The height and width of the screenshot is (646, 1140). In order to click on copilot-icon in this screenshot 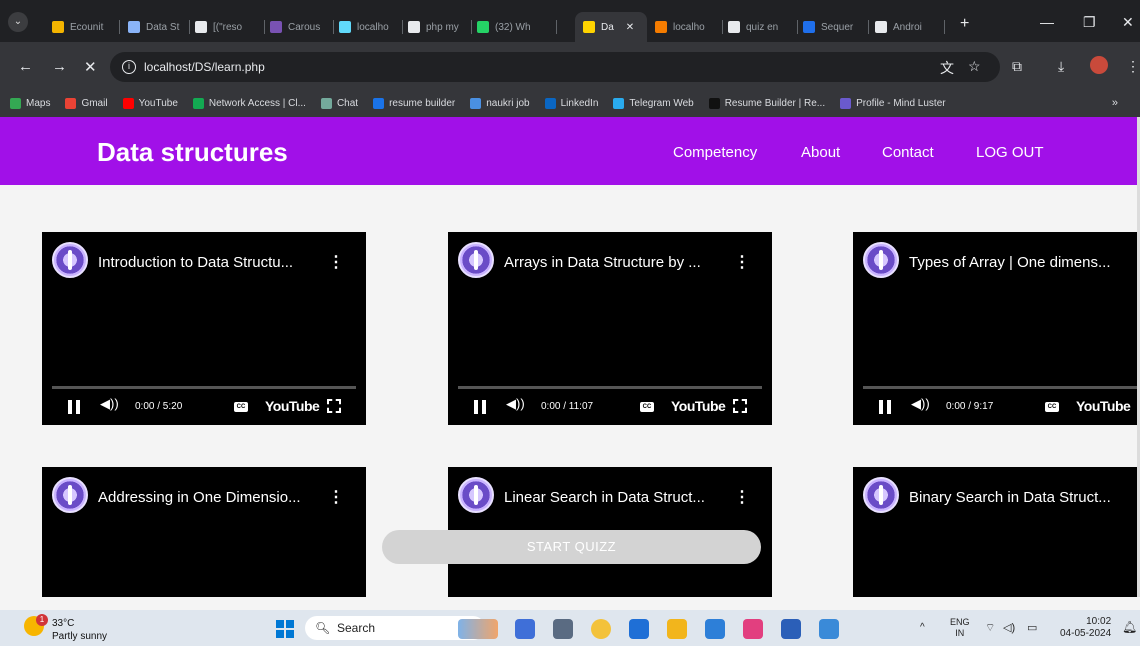, I will do `click(525, 629)`.